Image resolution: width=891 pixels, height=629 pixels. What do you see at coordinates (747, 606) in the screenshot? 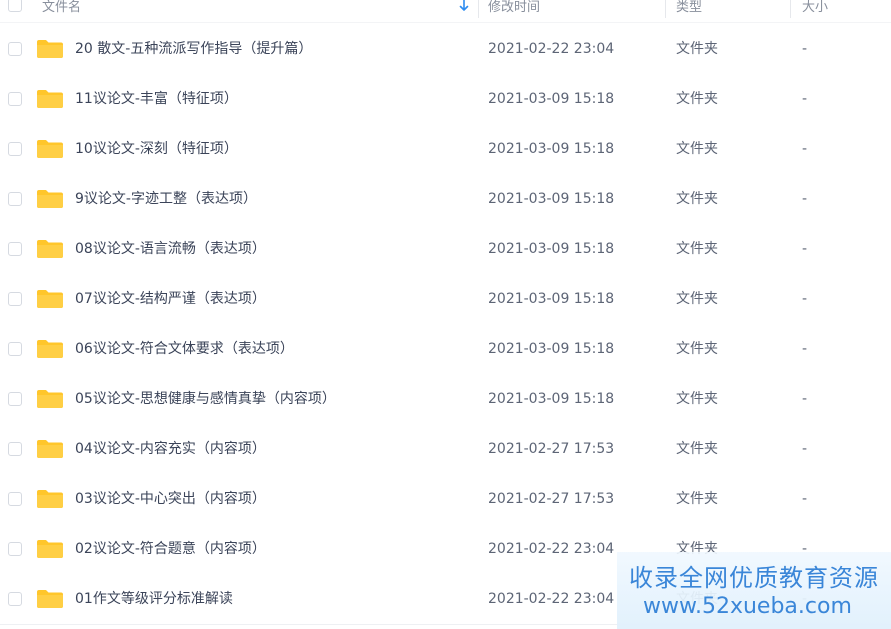
I see `watermark-url: www.52xueba.com` at bounding box center [747, 606].